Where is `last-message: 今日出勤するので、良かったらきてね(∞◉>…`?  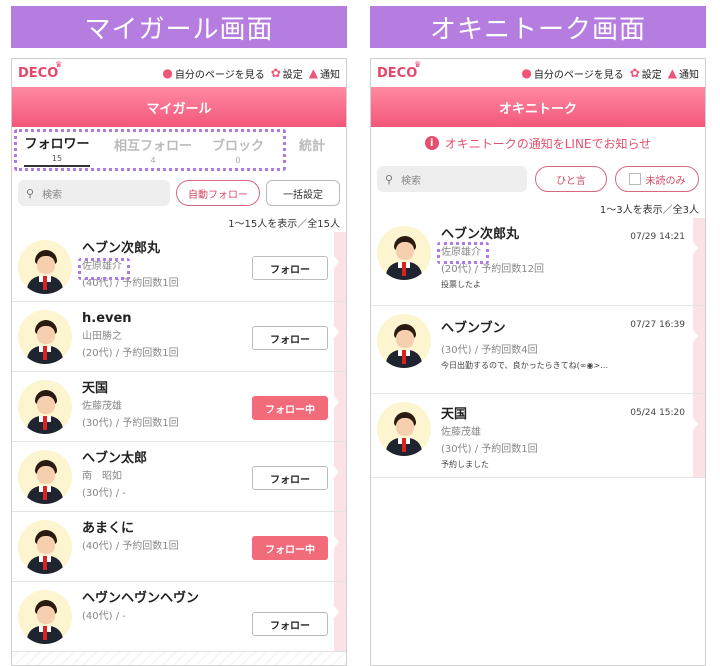 last-message: 今日出勤するので、良かったらきてね(∞◉>… is located at coordinates (525, 365).